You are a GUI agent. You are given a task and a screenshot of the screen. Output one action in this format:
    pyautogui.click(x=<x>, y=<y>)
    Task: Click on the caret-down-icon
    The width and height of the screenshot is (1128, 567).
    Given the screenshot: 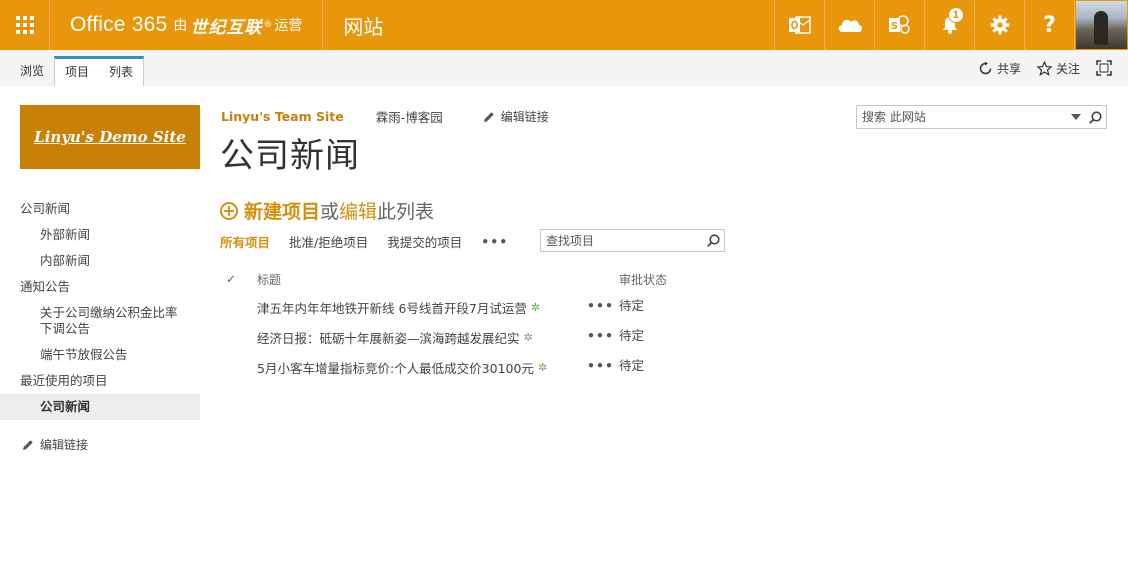 What is the action you would take?
    pyautogui.click(x=1076, y=117)
    